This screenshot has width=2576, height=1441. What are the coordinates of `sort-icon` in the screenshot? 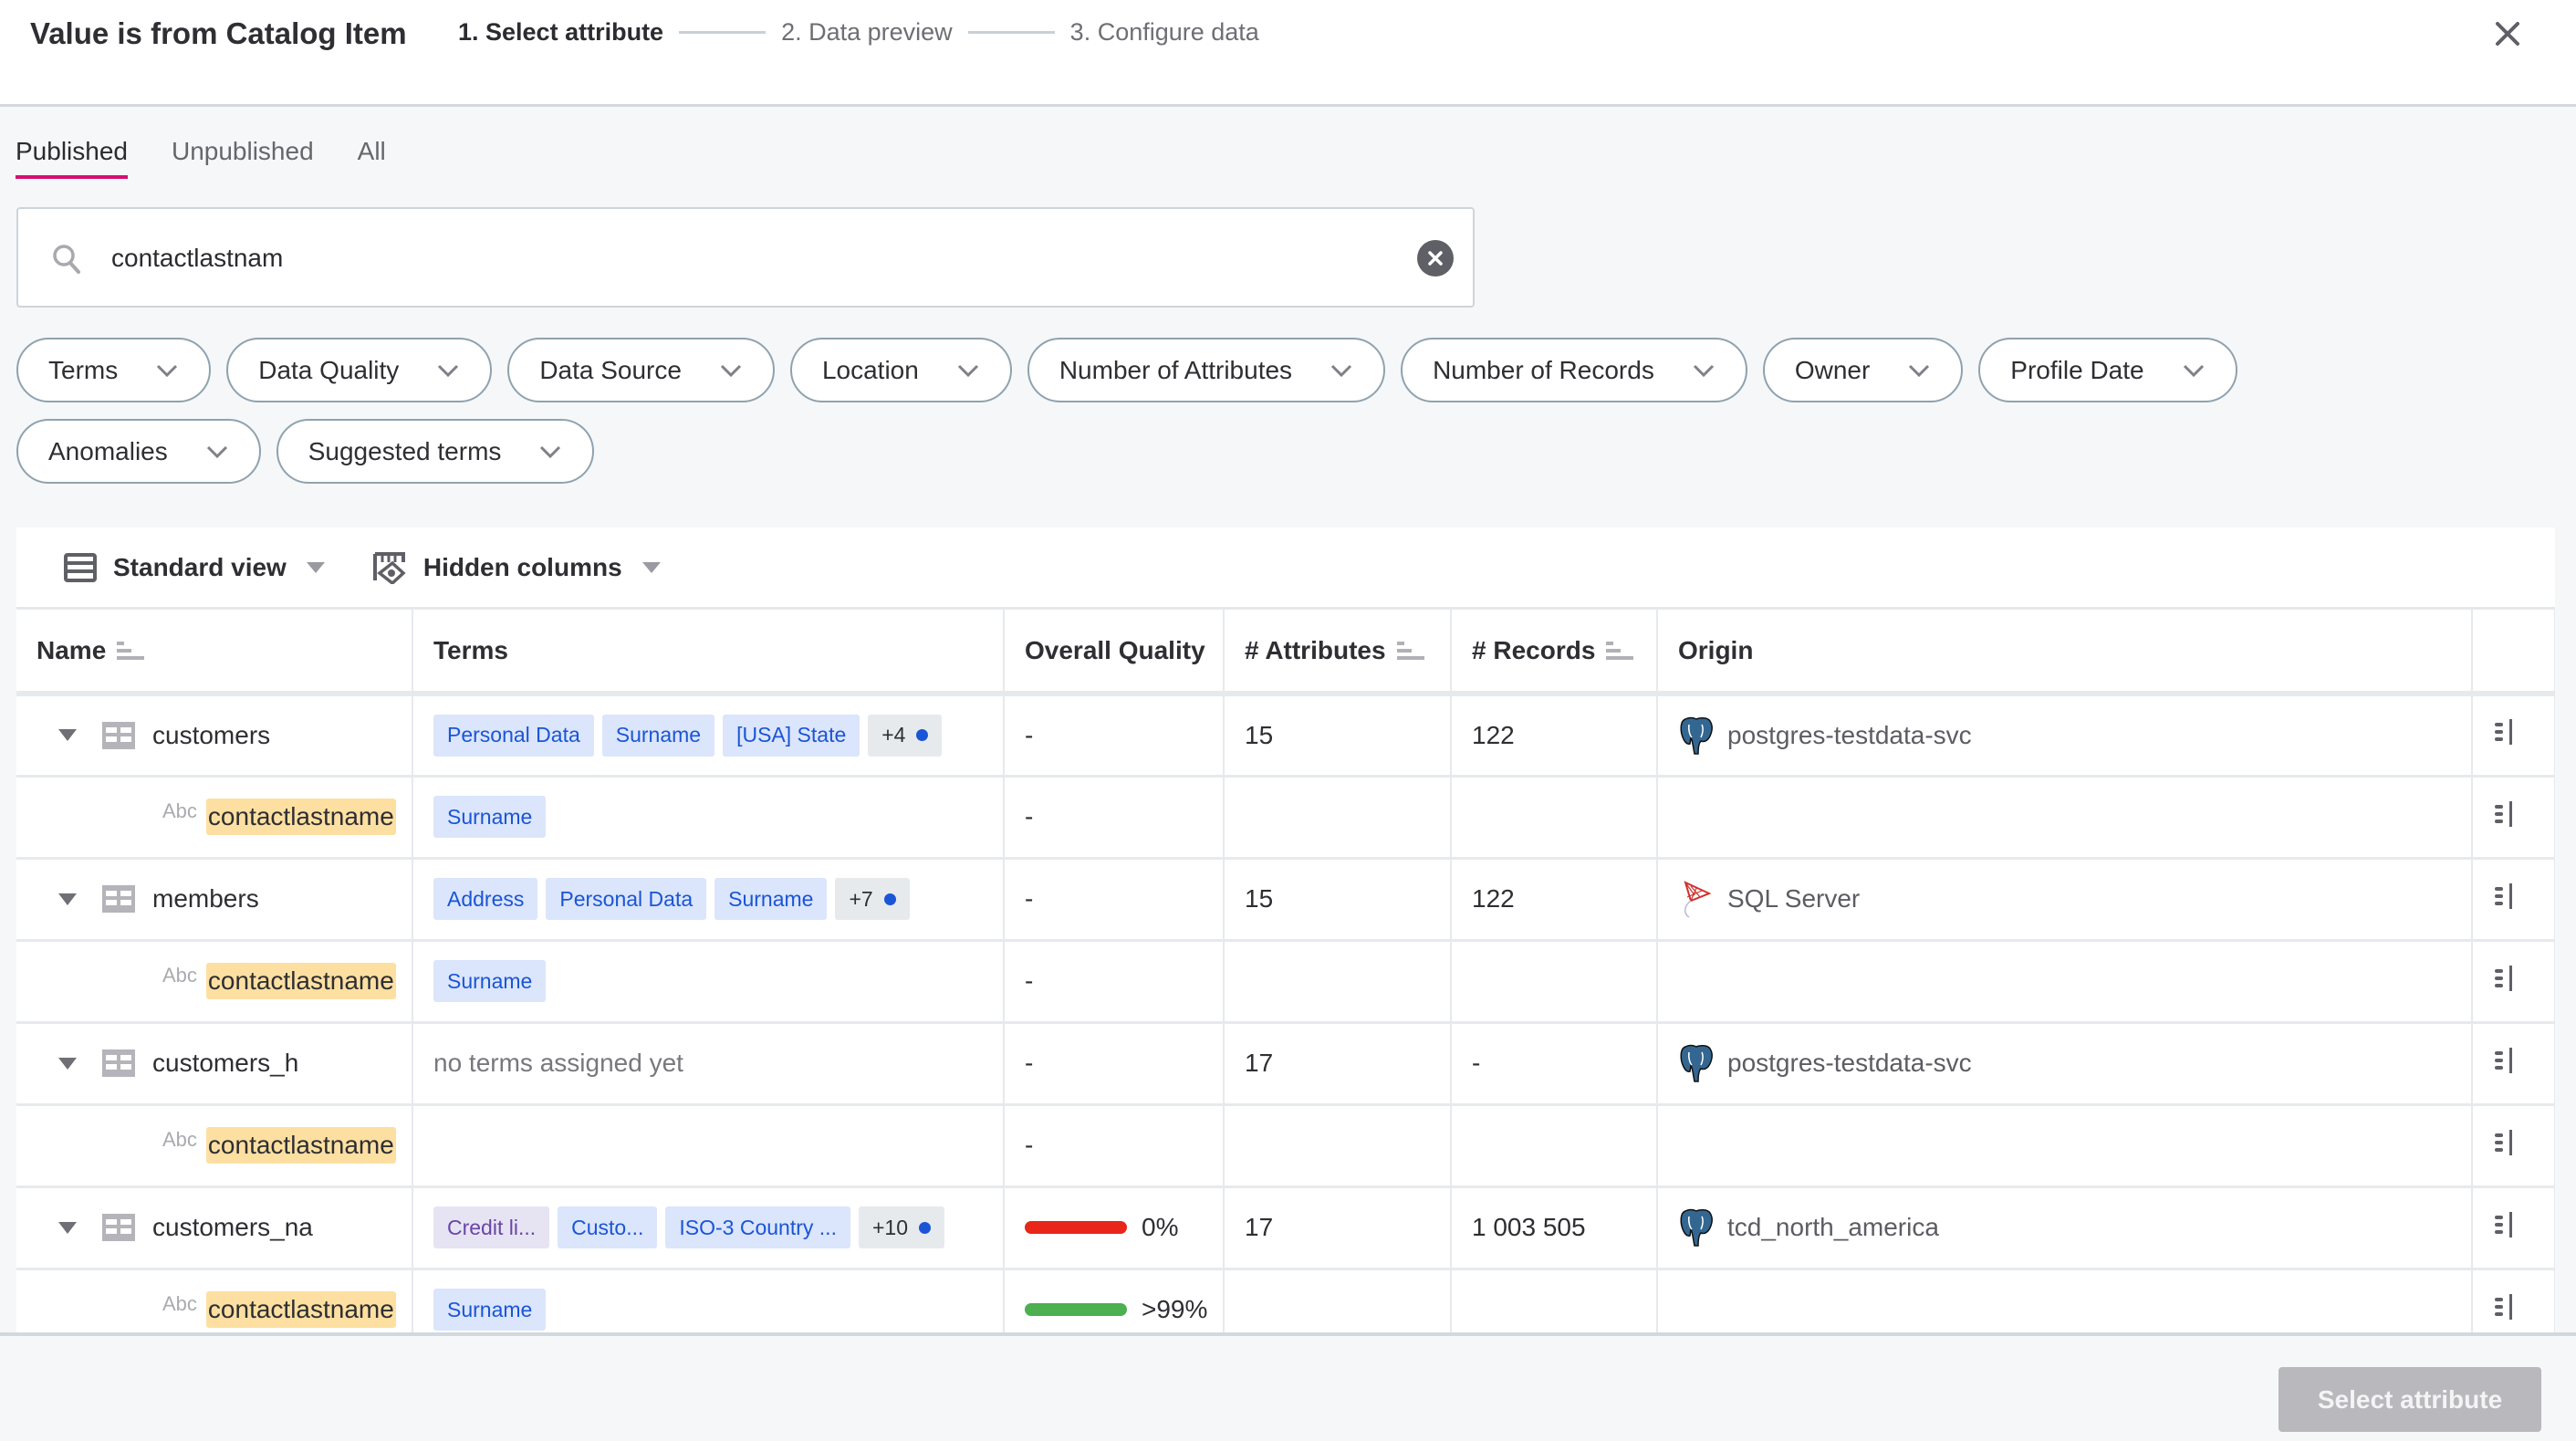 It's located at (131, 651).